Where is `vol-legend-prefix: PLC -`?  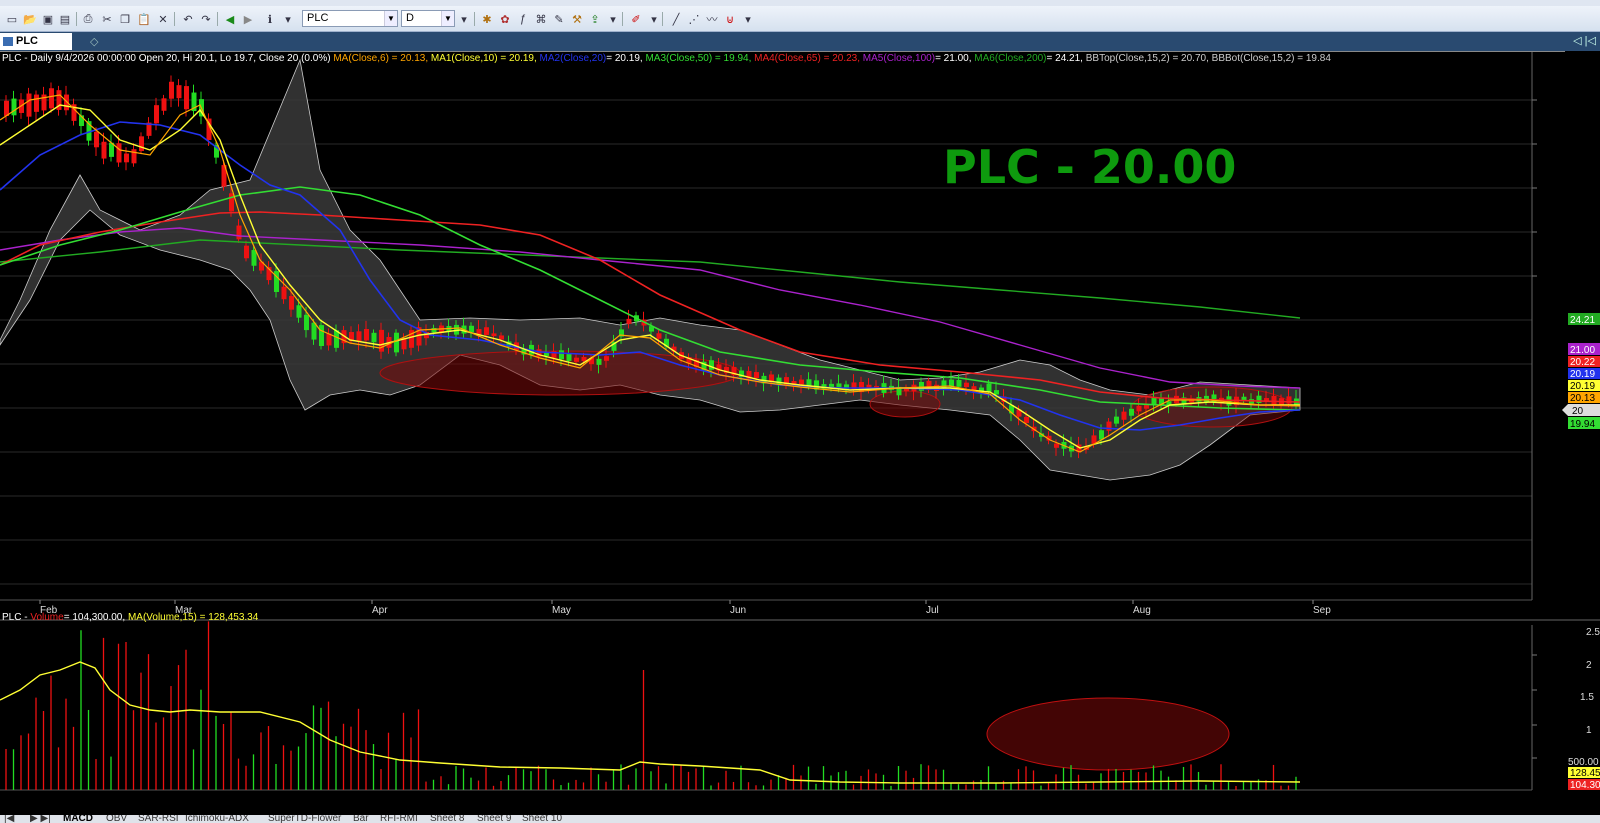 vol-legend-prefix: PLC - is located at coordinates (15, 617).